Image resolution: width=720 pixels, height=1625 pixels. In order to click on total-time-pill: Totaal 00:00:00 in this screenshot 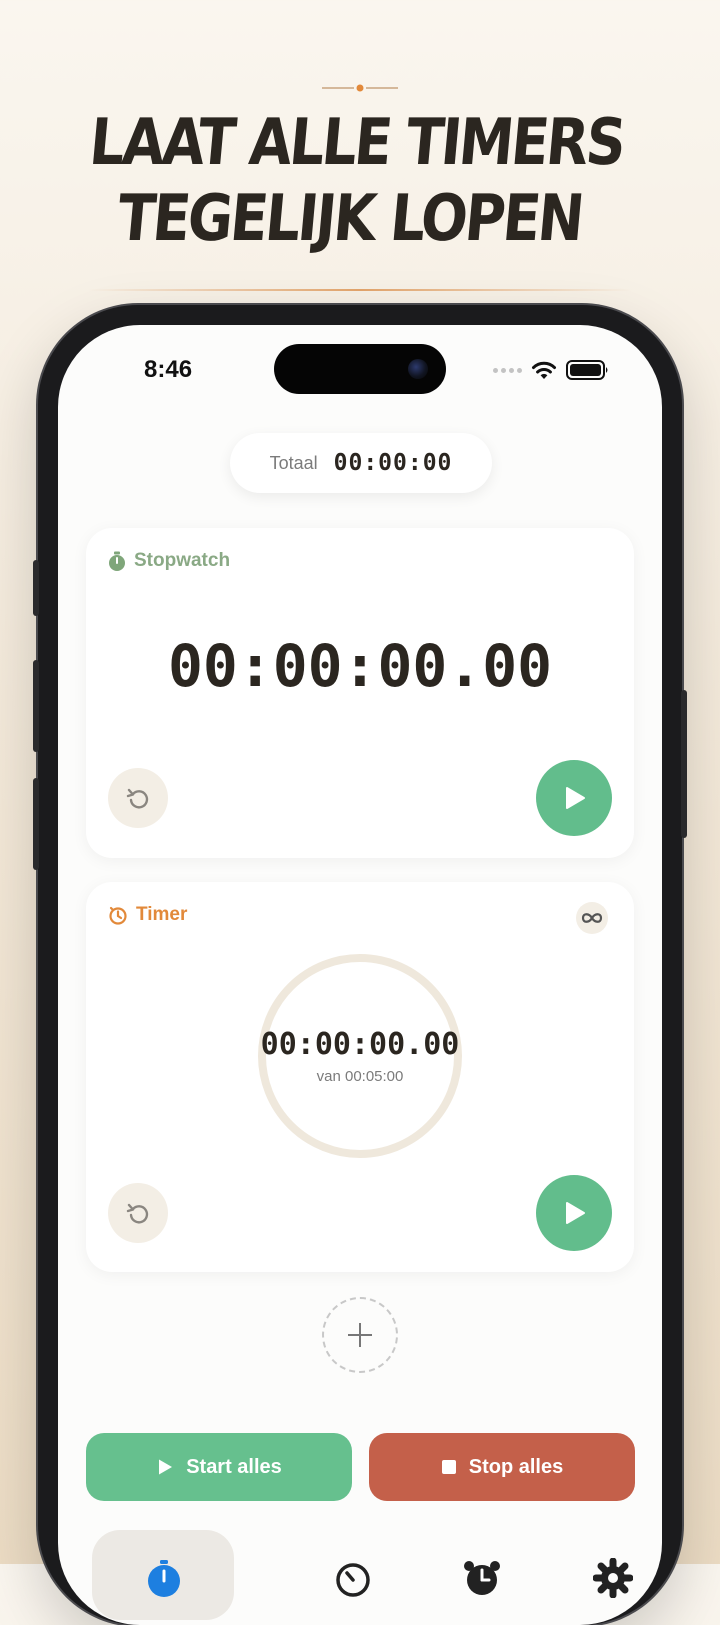, I will do `click(361, 463)`.